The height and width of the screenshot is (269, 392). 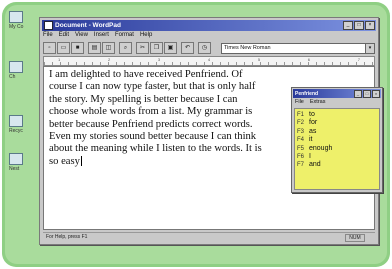 What do you see at coordinates (16, 67) in the screenshot?
I see `folder-icon` at bounding box center [16, 67].